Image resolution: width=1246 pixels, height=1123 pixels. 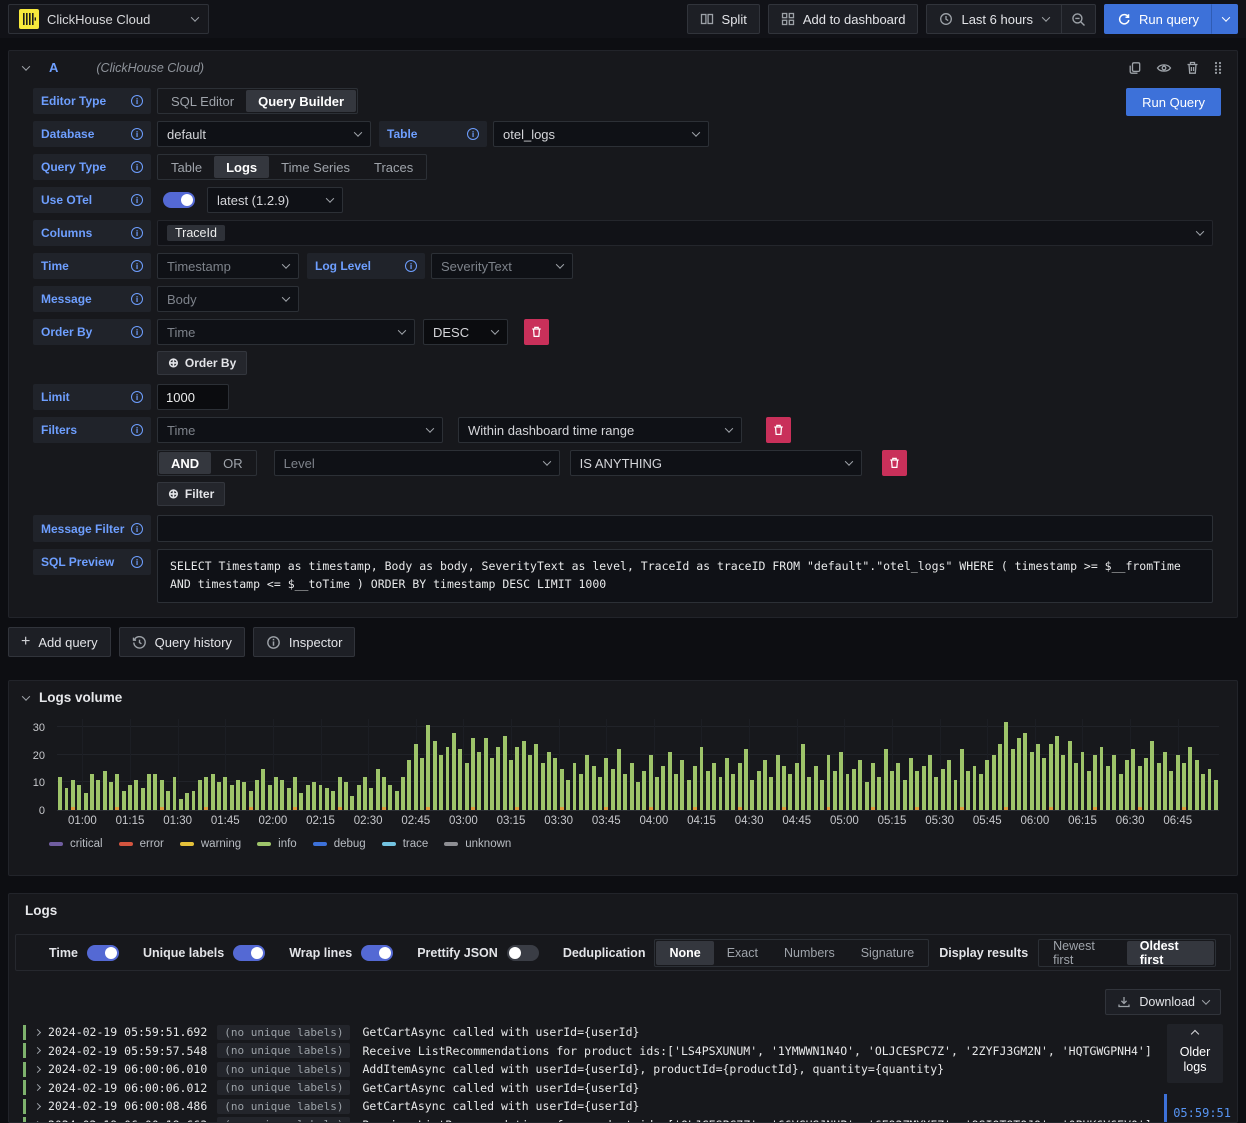 I want to click on database-select: default, so click(x=264, y=134).